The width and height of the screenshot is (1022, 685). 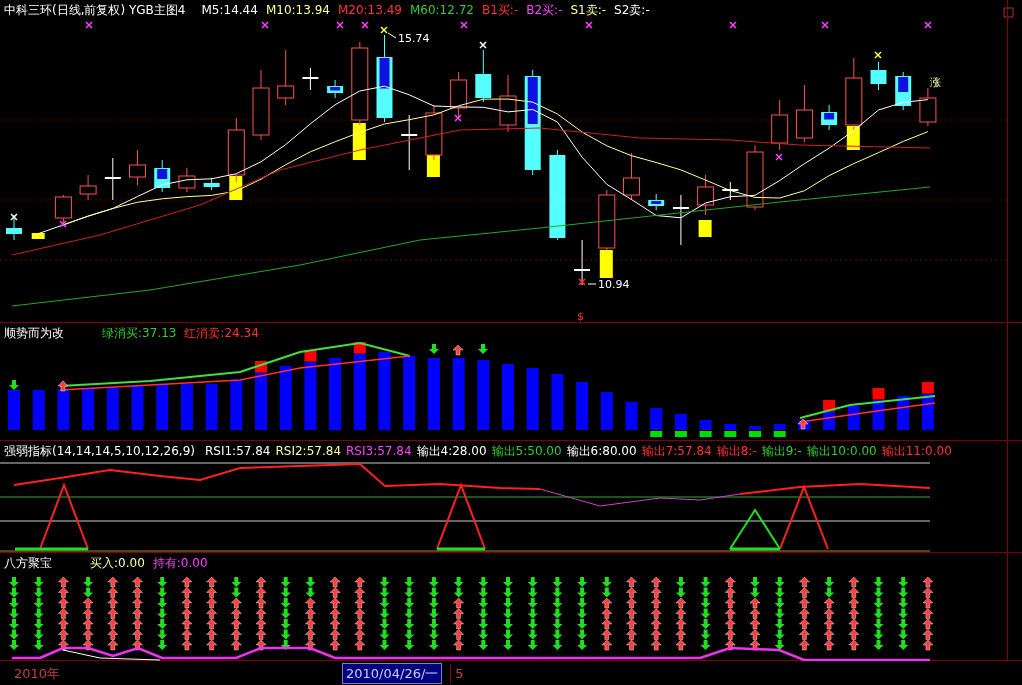 What do you see at coordinates (580, 316) in the screenshot?
I see `signal-label: $` at bounding box center [580, 316].